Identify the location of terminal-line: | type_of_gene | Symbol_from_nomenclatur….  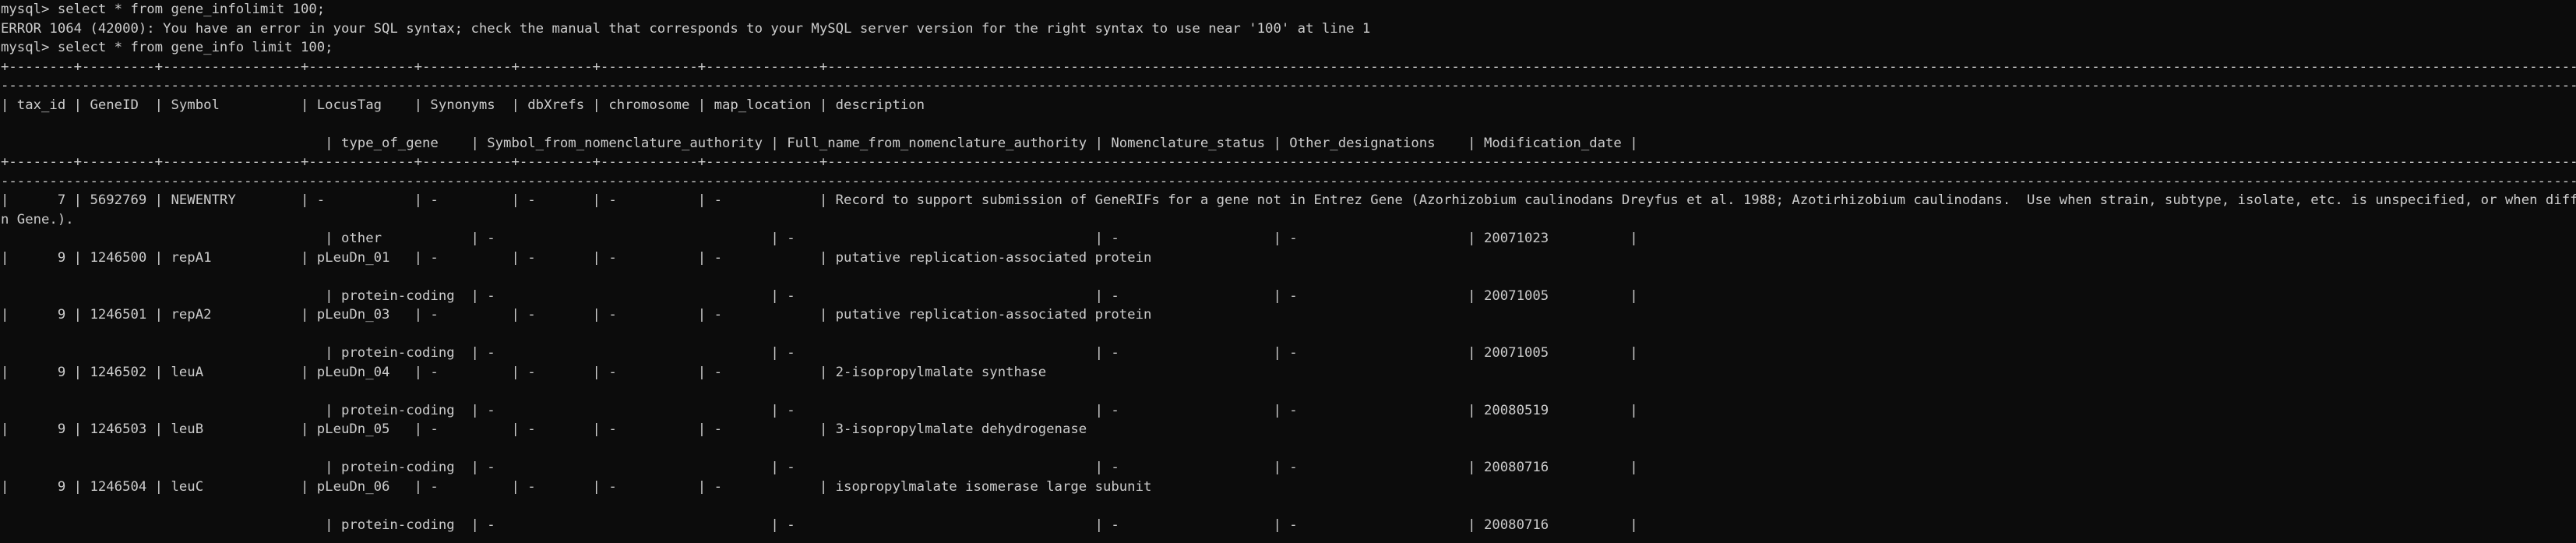
(820, 143).